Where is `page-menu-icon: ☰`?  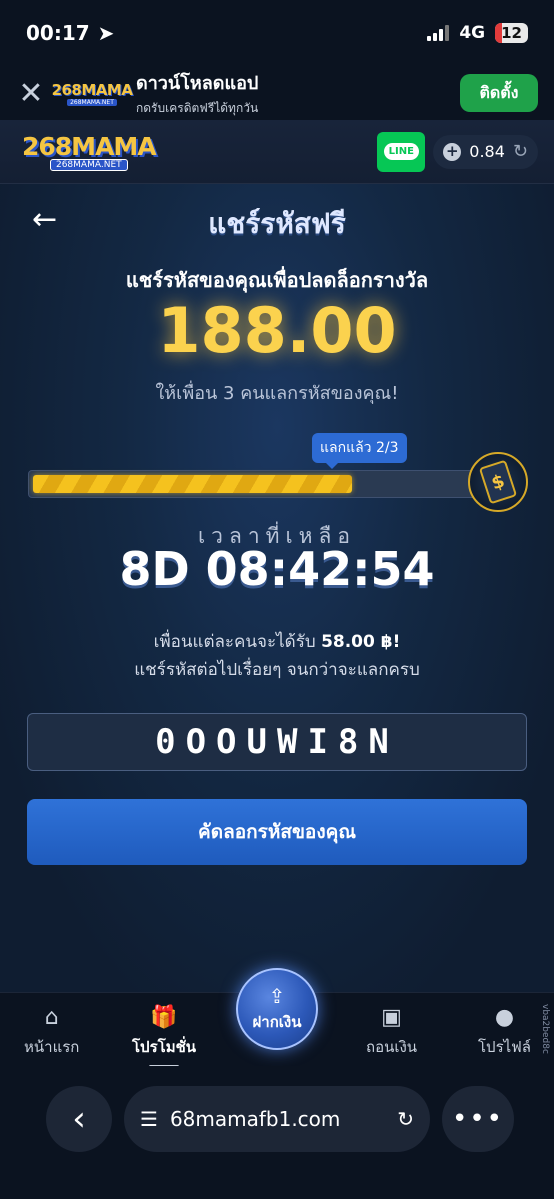 page-menu-icon: ☰ is located at coordinates (149, 1119).